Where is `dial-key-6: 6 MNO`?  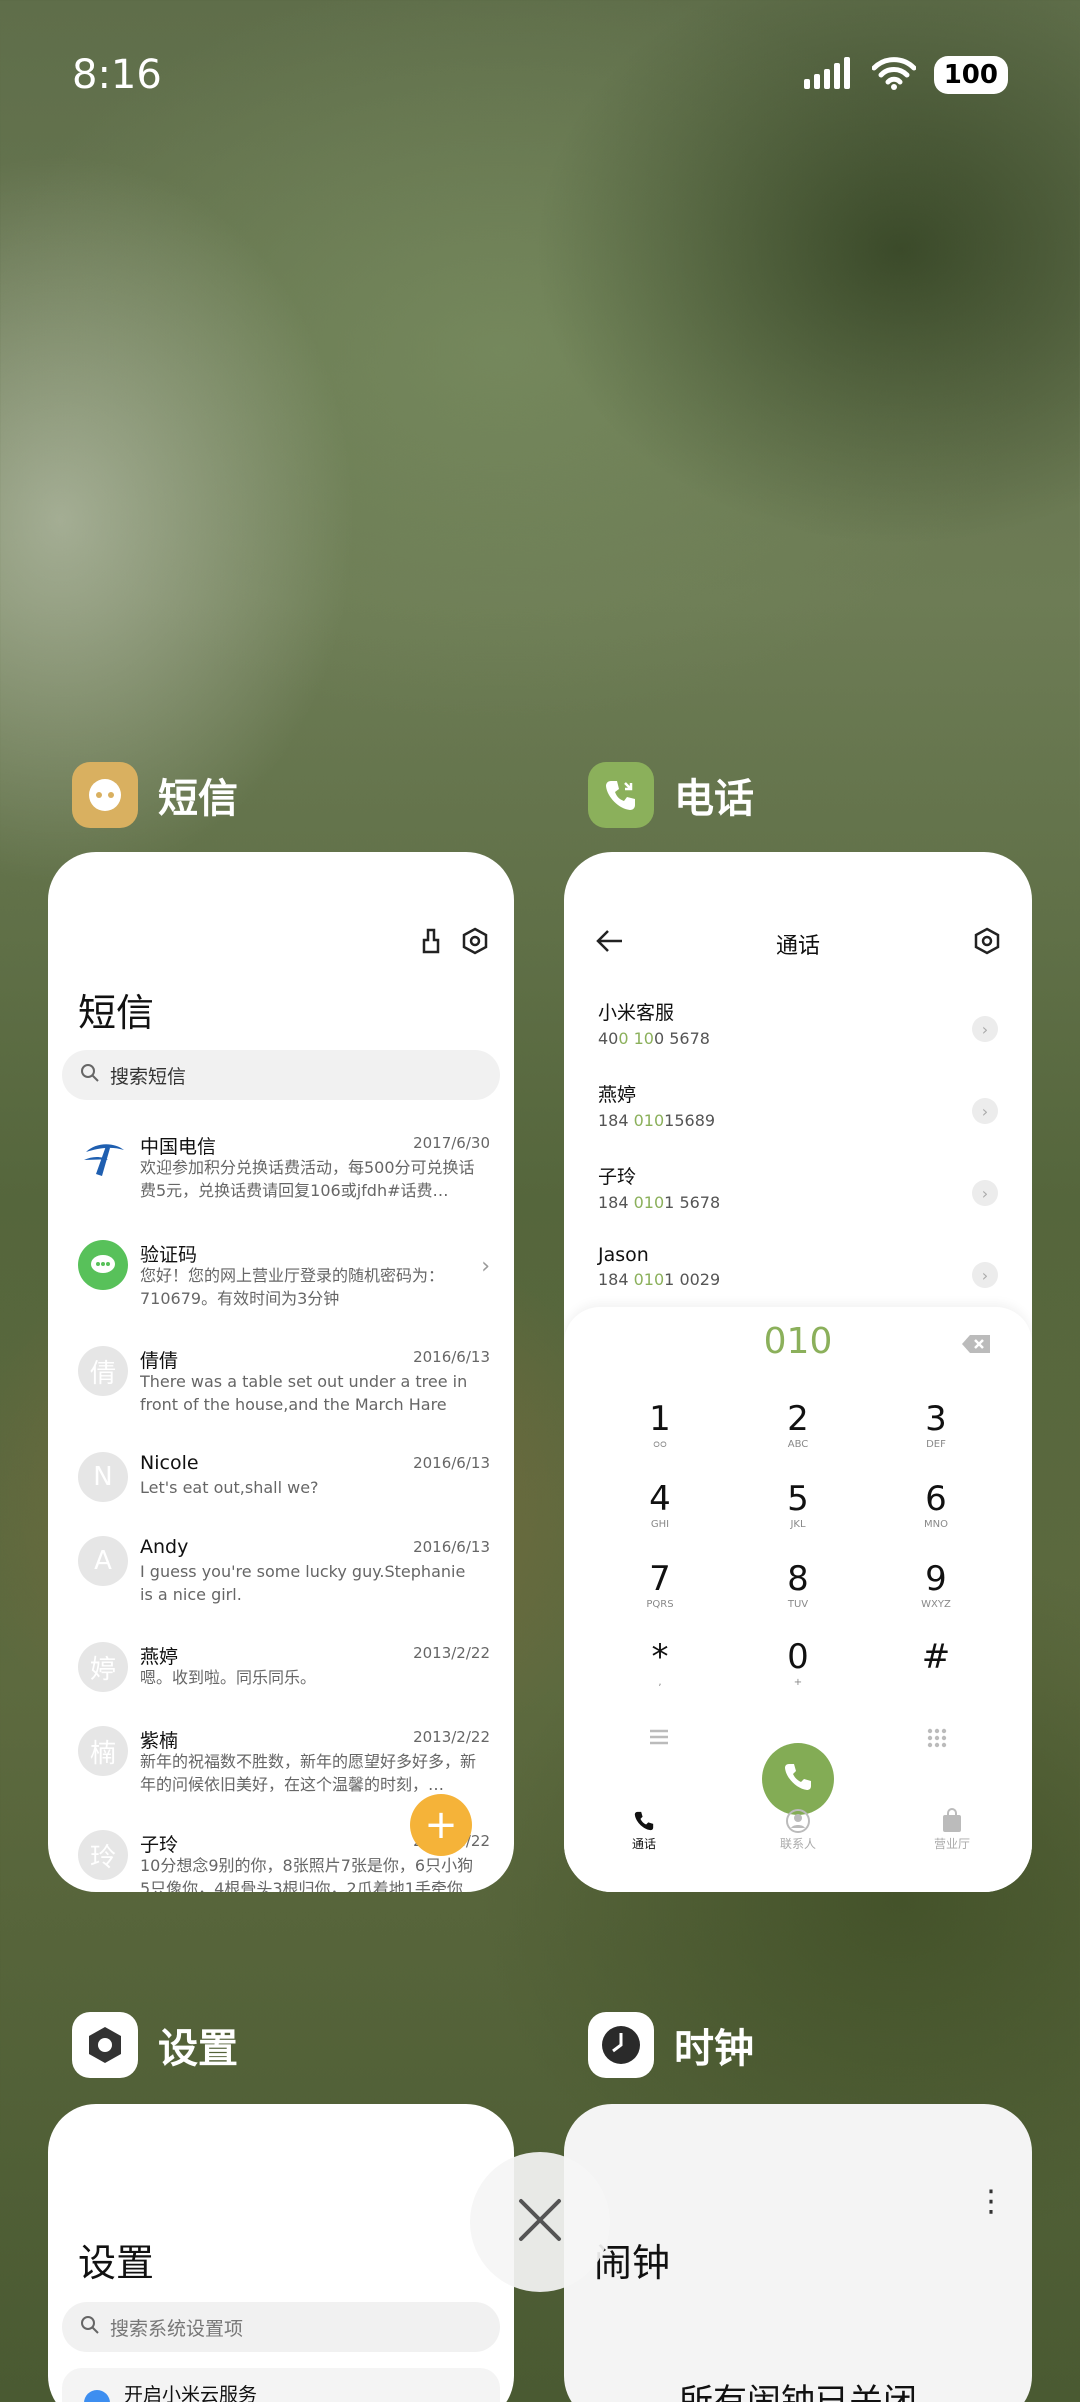
dial-key-6: 6 MNO is located at coordinates (936, 1504).